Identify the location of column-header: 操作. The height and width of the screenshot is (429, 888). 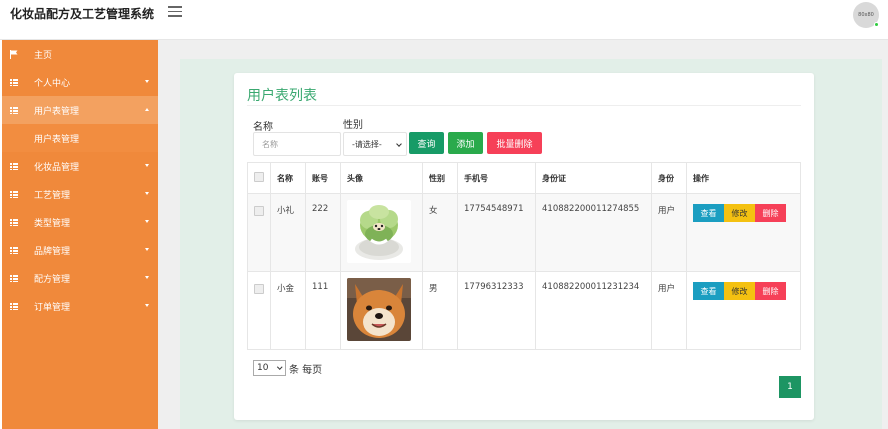
(743, 178).